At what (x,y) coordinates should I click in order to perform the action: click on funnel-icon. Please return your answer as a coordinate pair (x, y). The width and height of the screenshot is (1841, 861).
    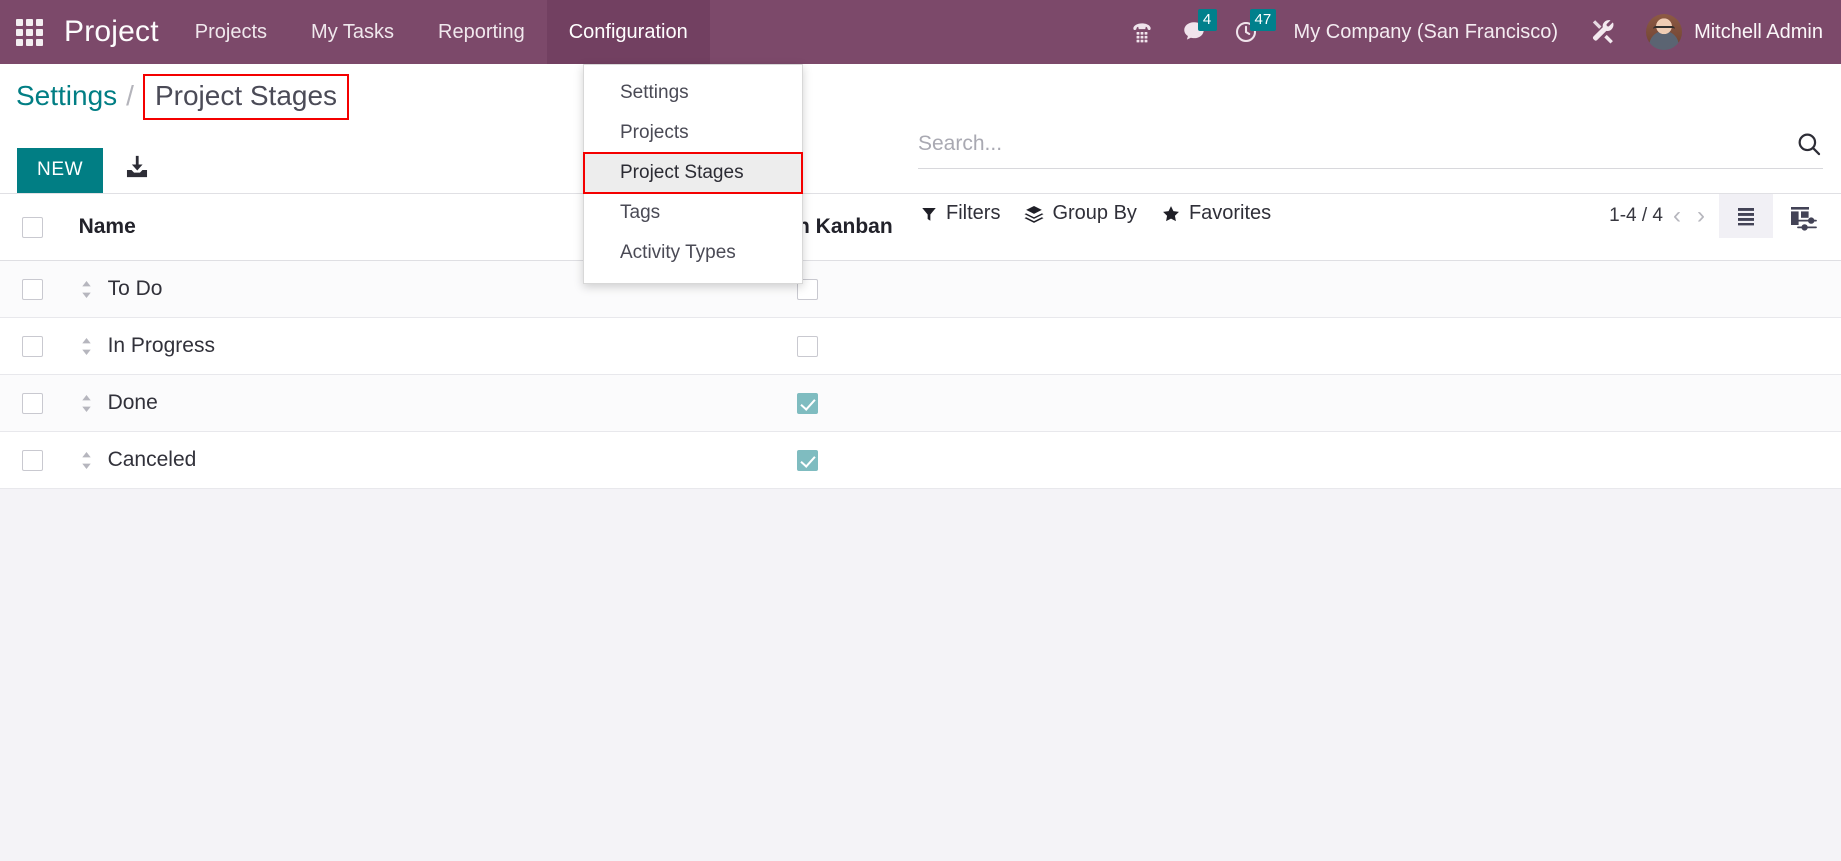
    Looking at the image, I should click on (929, 214).